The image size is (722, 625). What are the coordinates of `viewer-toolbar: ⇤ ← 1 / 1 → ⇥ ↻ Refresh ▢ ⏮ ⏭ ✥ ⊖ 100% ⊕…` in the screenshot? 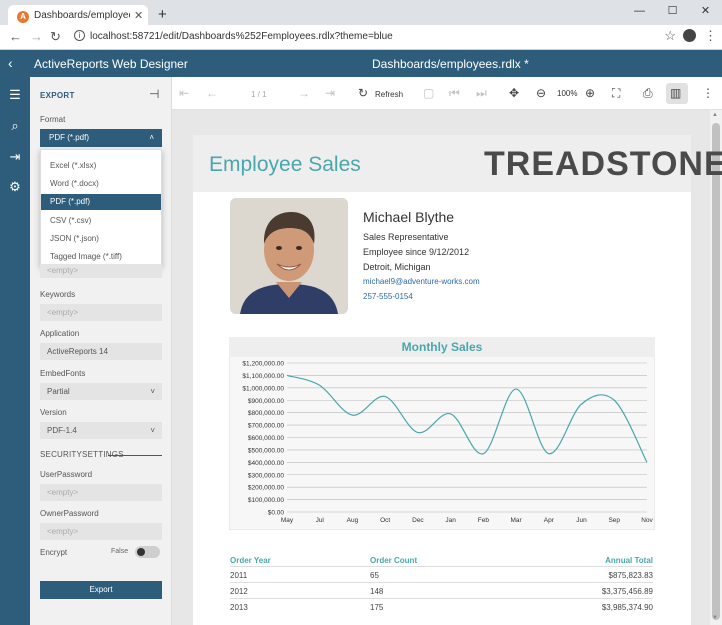 It's located at (447, 93).